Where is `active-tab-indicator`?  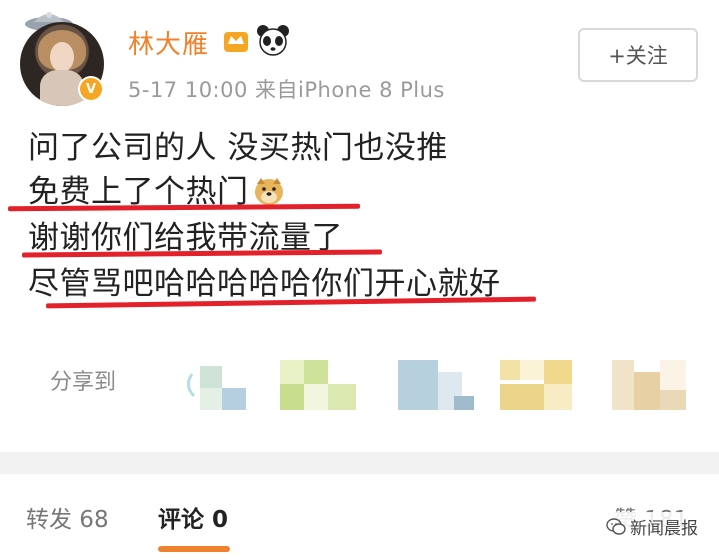 active-tab-indicator is located at coordinates (194, 549).